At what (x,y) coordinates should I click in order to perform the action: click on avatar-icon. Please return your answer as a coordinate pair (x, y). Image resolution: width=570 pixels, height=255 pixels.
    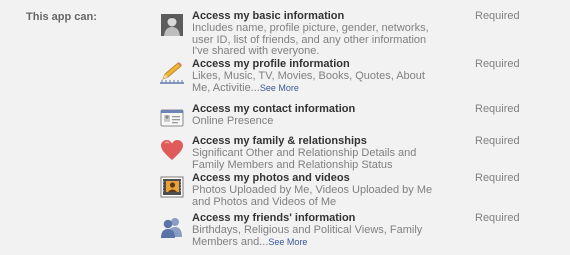
    Looking at the image, I should click on (172, 25).